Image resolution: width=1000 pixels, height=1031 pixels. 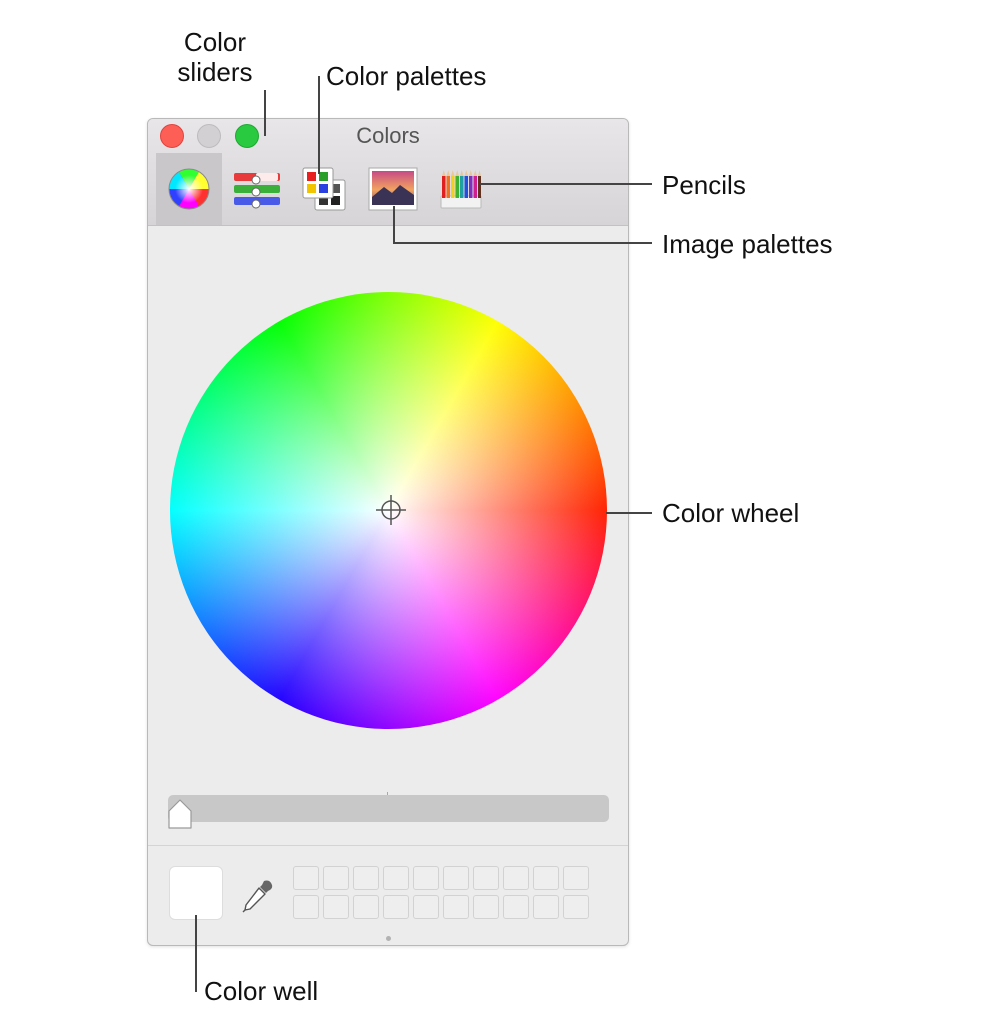 What do you see at coordinates (394, 225) in the screenshot?
I see `leader-line-image-palettes-v` at bounding box center [394, 225].